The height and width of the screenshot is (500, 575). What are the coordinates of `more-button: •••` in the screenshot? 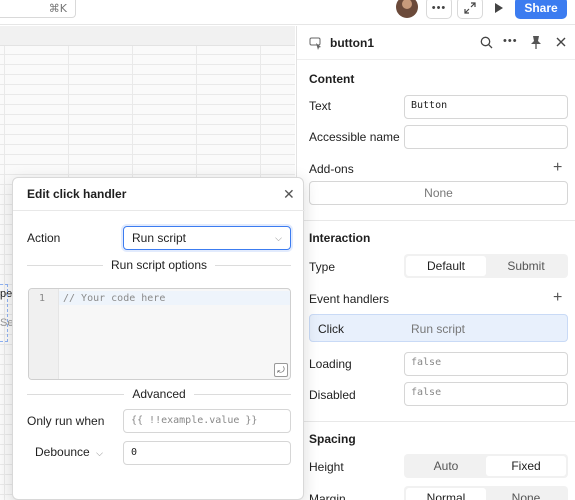 It's located at (439, 9).